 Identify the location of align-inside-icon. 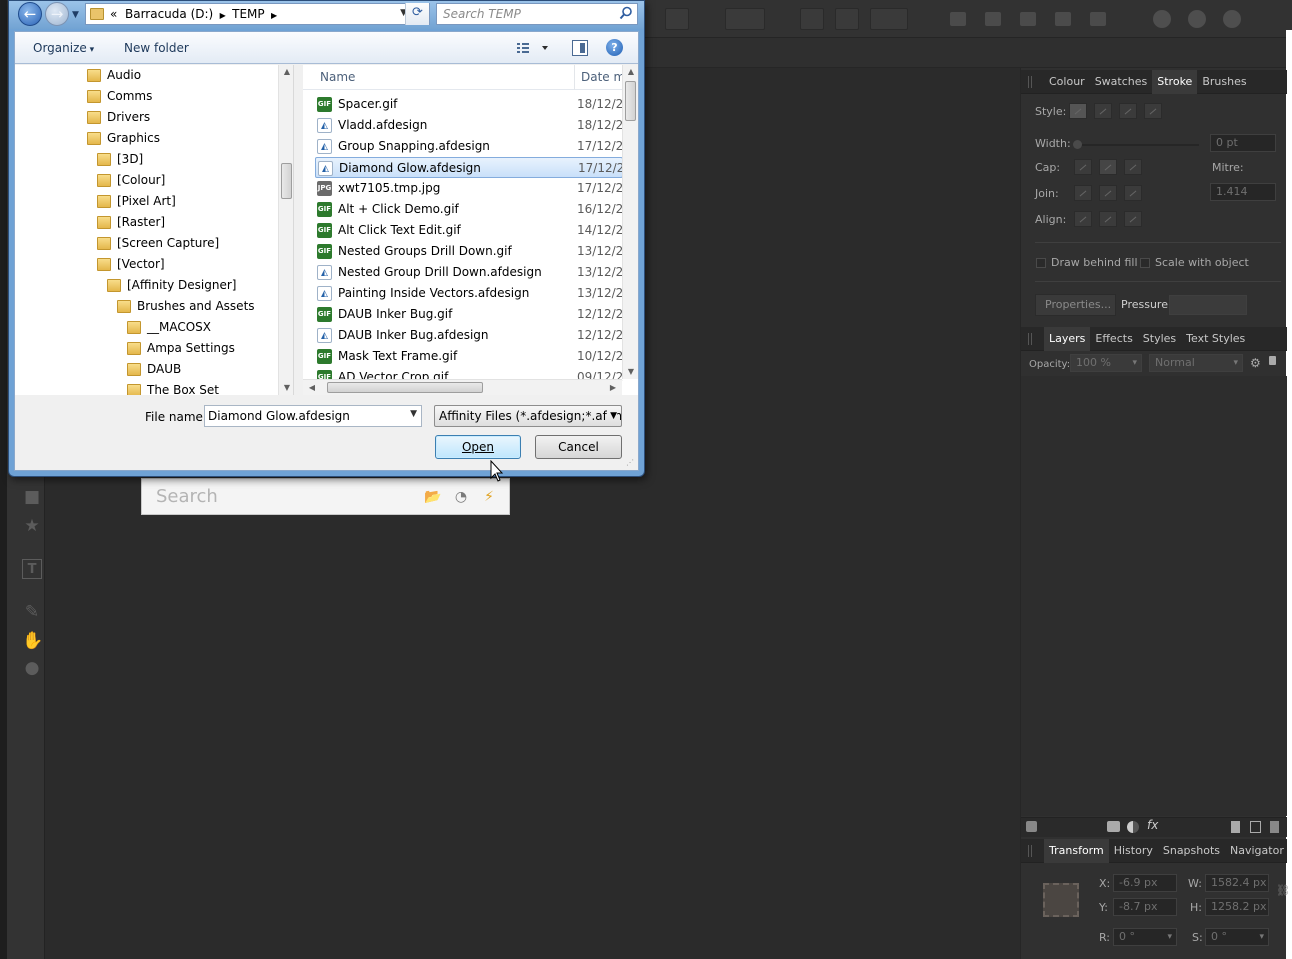
(1108, 219).